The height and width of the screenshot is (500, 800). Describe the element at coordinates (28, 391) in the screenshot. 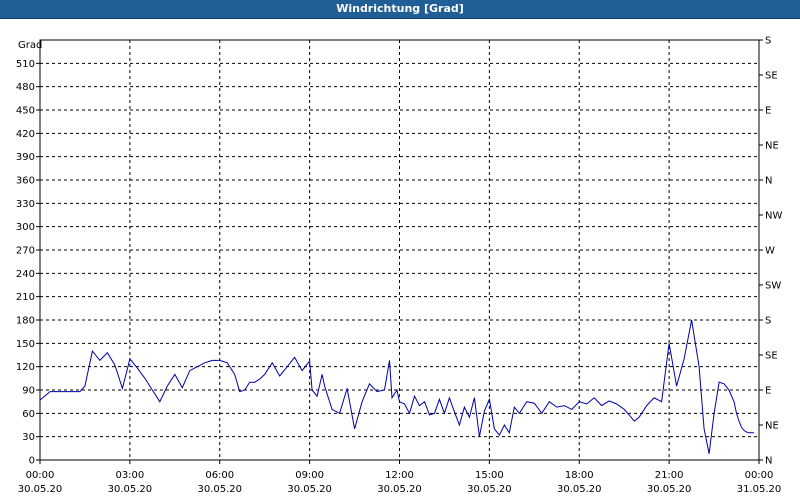

I see `left-tick-label: 90` at that location.